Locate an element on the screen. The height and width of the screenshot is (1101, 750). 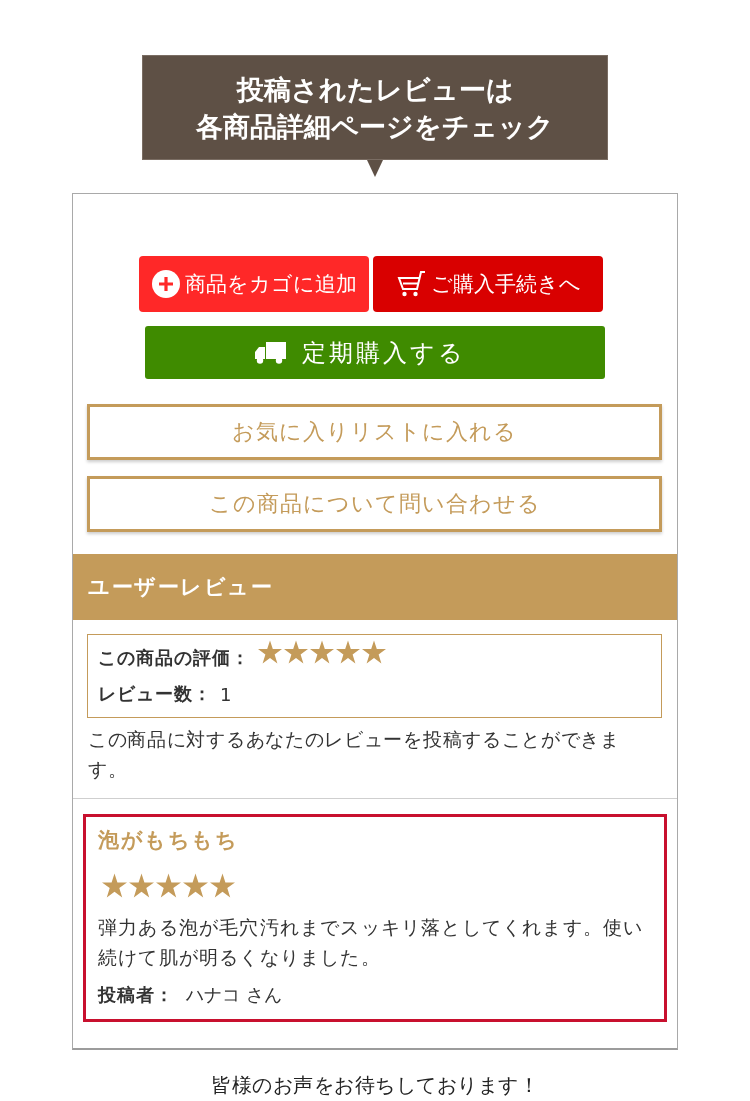
author-label: 投稿者： is located at coordinates (136, 995).